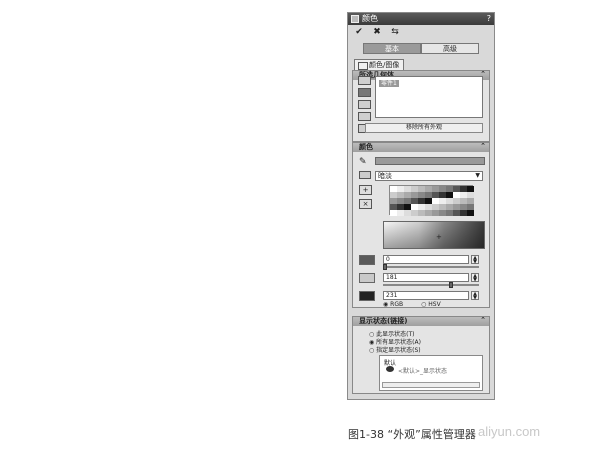  I want to click on radio-specify-states: 指定显示状态(S), so click(395, 349).